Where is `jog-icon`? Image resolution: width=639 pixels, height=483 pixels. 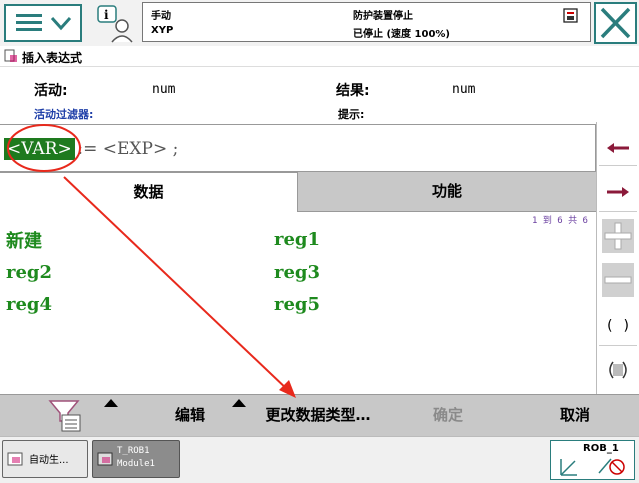
jog-icon is located at coordinates (592, 467).